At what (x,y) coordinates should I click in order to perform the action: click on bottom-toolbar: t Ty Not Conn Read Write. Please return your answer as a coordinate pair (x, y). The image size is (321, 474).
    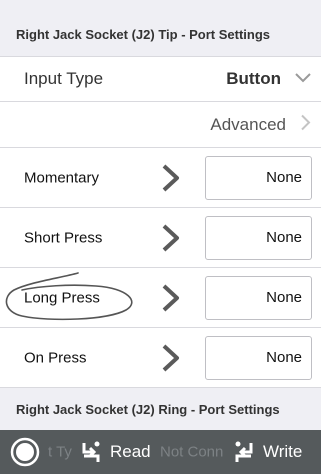
    Looking at the image, I should click on (160, 452).